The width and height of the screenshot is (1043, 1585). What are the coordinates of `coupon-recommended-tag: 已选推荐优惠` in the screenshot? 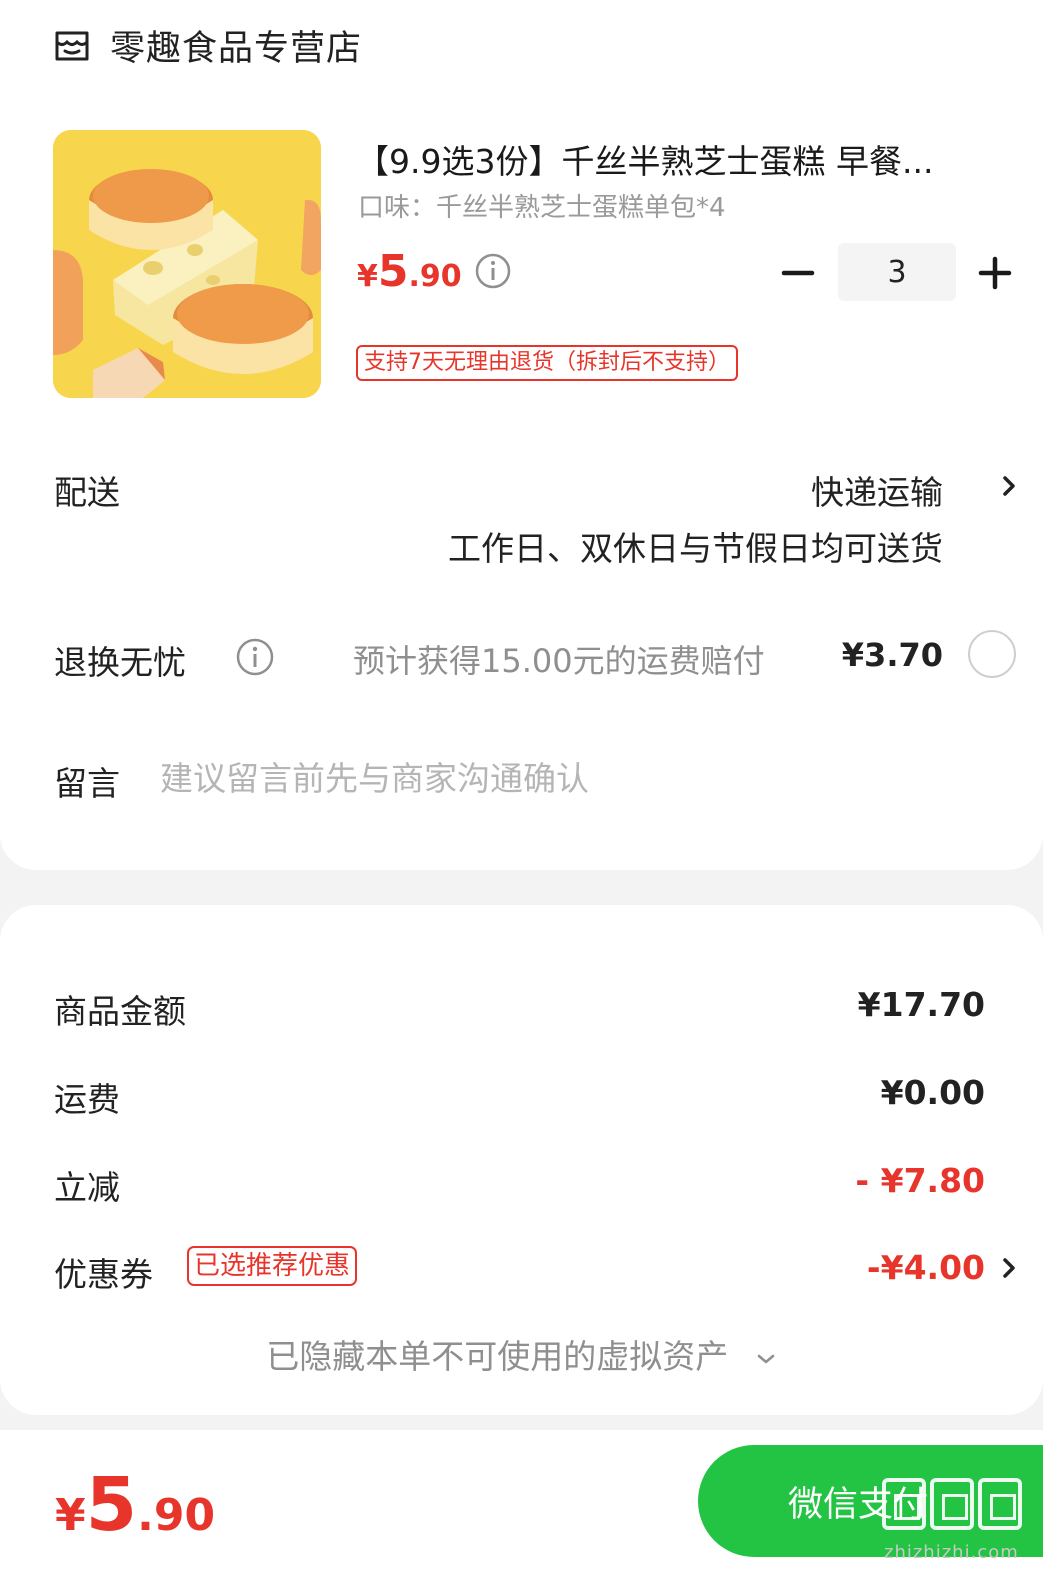 It's located at (272, 1266).